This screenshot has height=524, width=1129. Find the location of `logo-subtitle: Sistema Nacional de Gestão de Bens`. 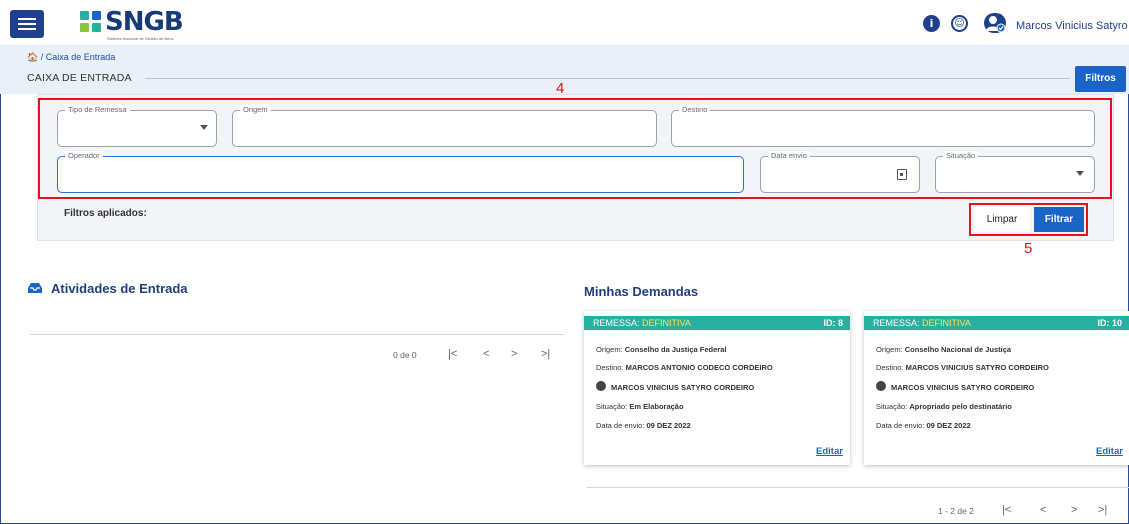

logo-subtitle: Sistema Nacional de Gestão de Bens is located at coordinates (140, 38).